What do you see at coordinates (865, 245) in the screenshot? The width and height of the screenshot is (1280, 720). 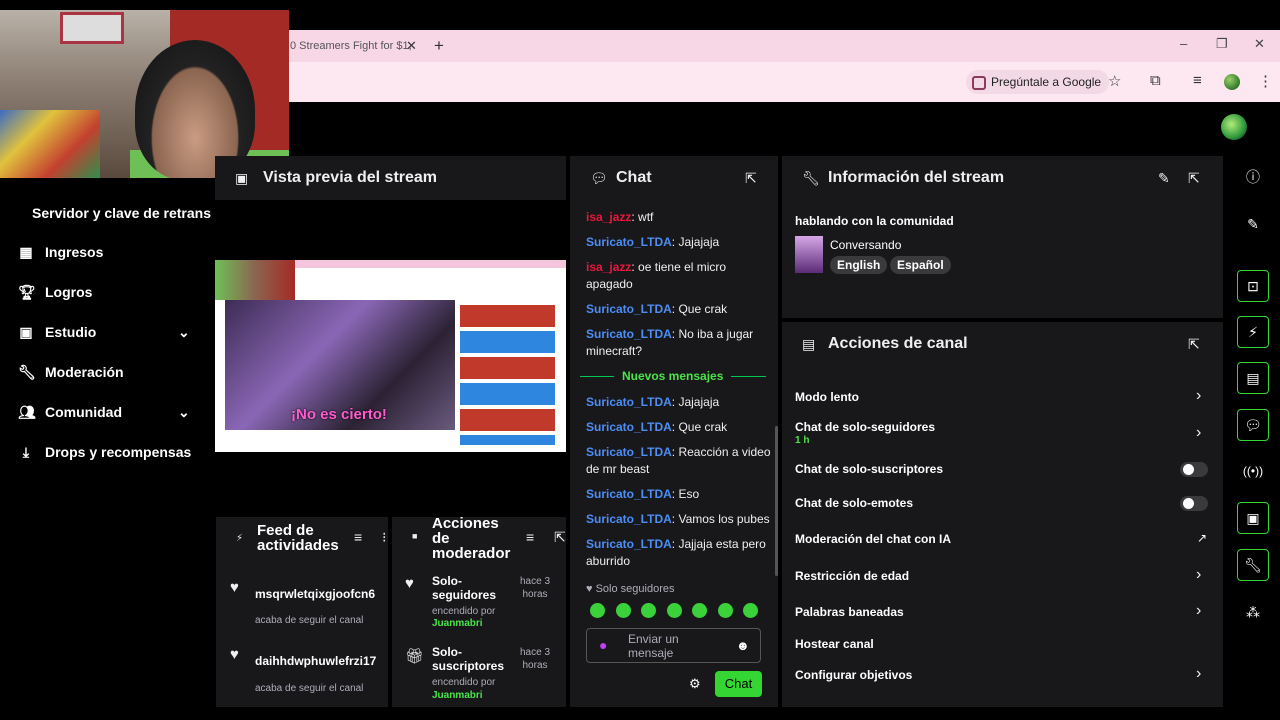 I see `category-name: Conversando` at bounding box center [865, 245].